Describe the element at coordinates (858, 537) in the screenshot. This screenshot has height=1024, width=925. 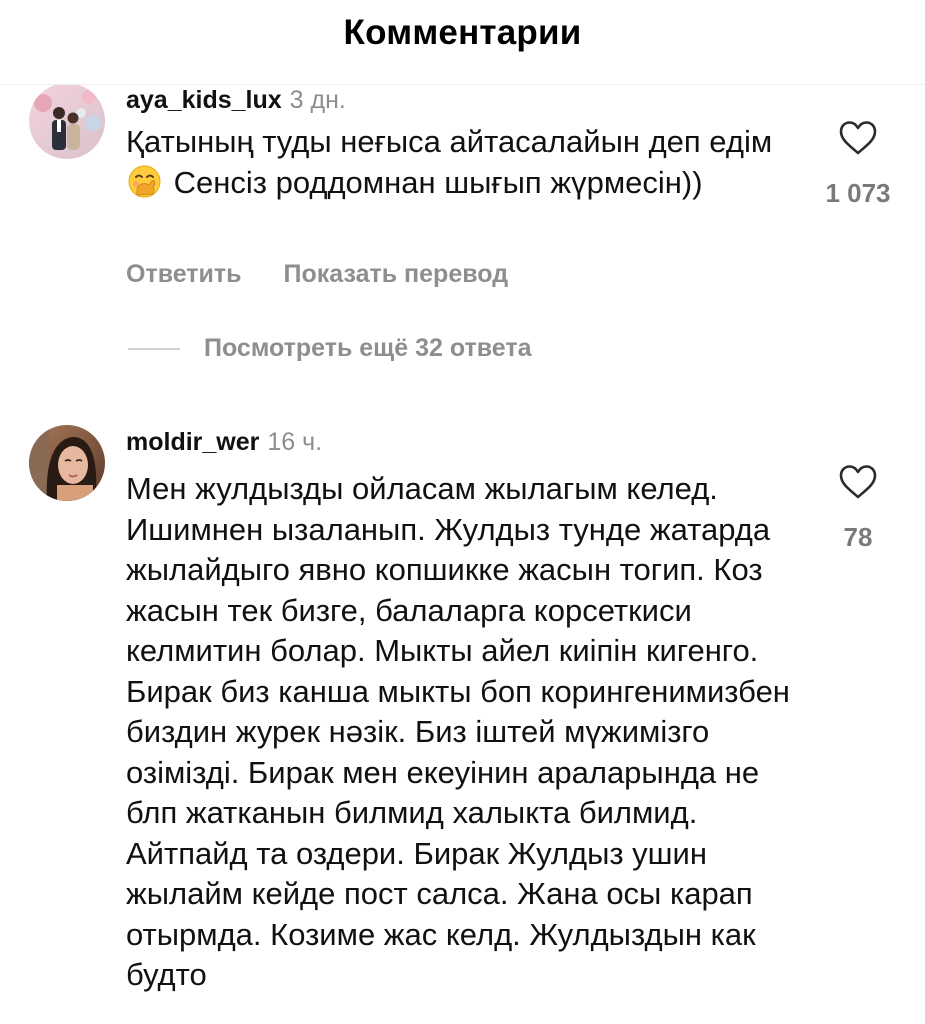
I see `like-count: 78` at that location.